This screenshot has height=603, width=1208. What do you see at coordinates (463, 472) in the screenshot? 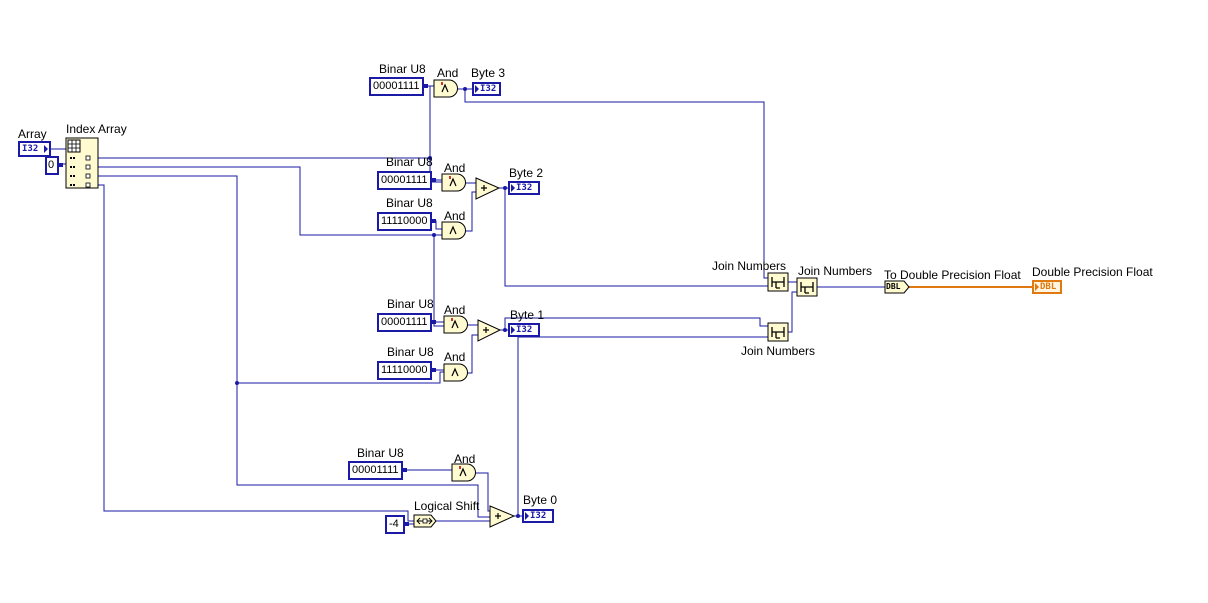
I see `and-gate-byte0` at bounding box center [463, 472].